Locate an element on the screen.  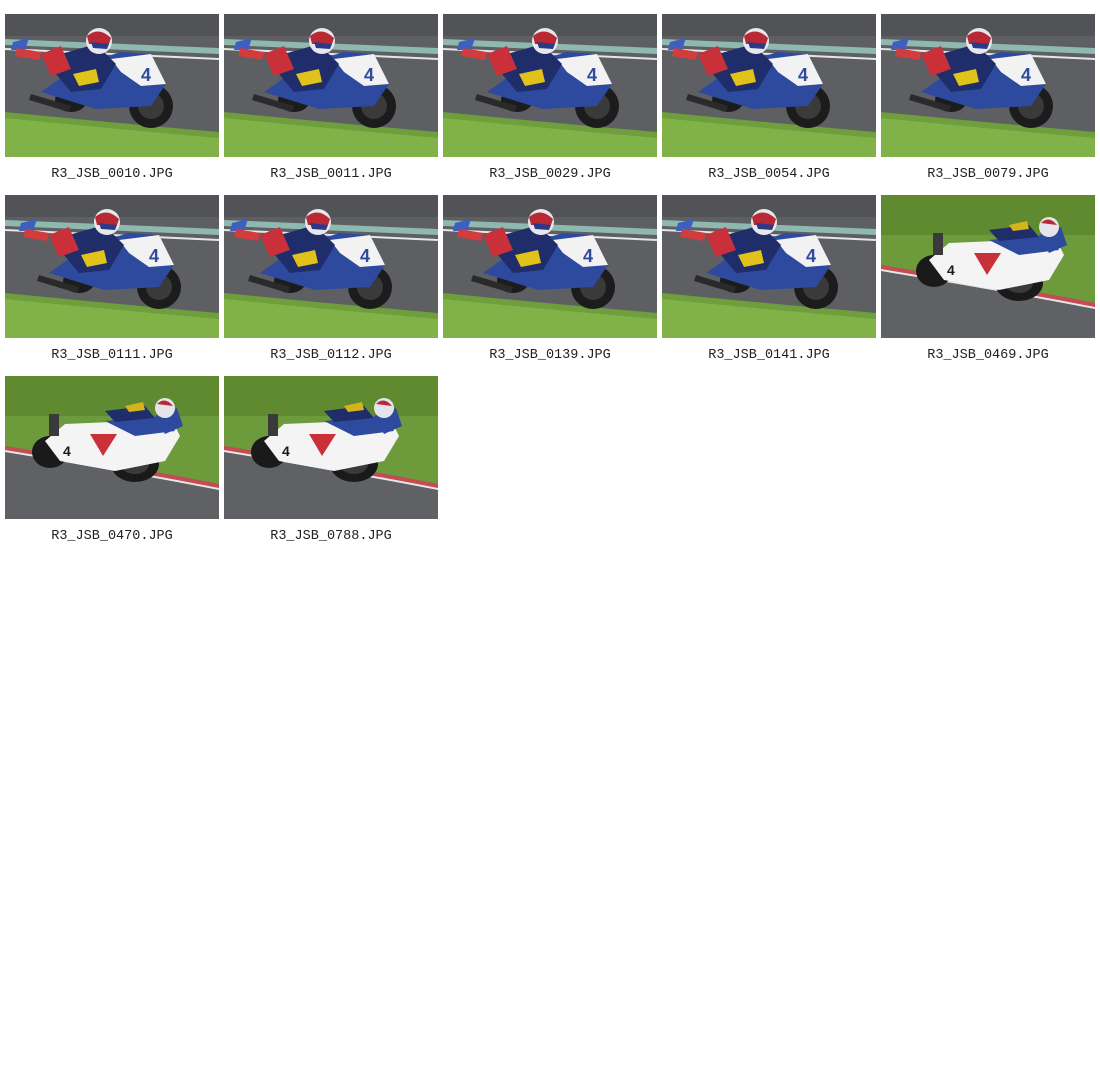
gallery-item: 4 R3_JSB_0469.JPG is located at coordinates (988, 279).